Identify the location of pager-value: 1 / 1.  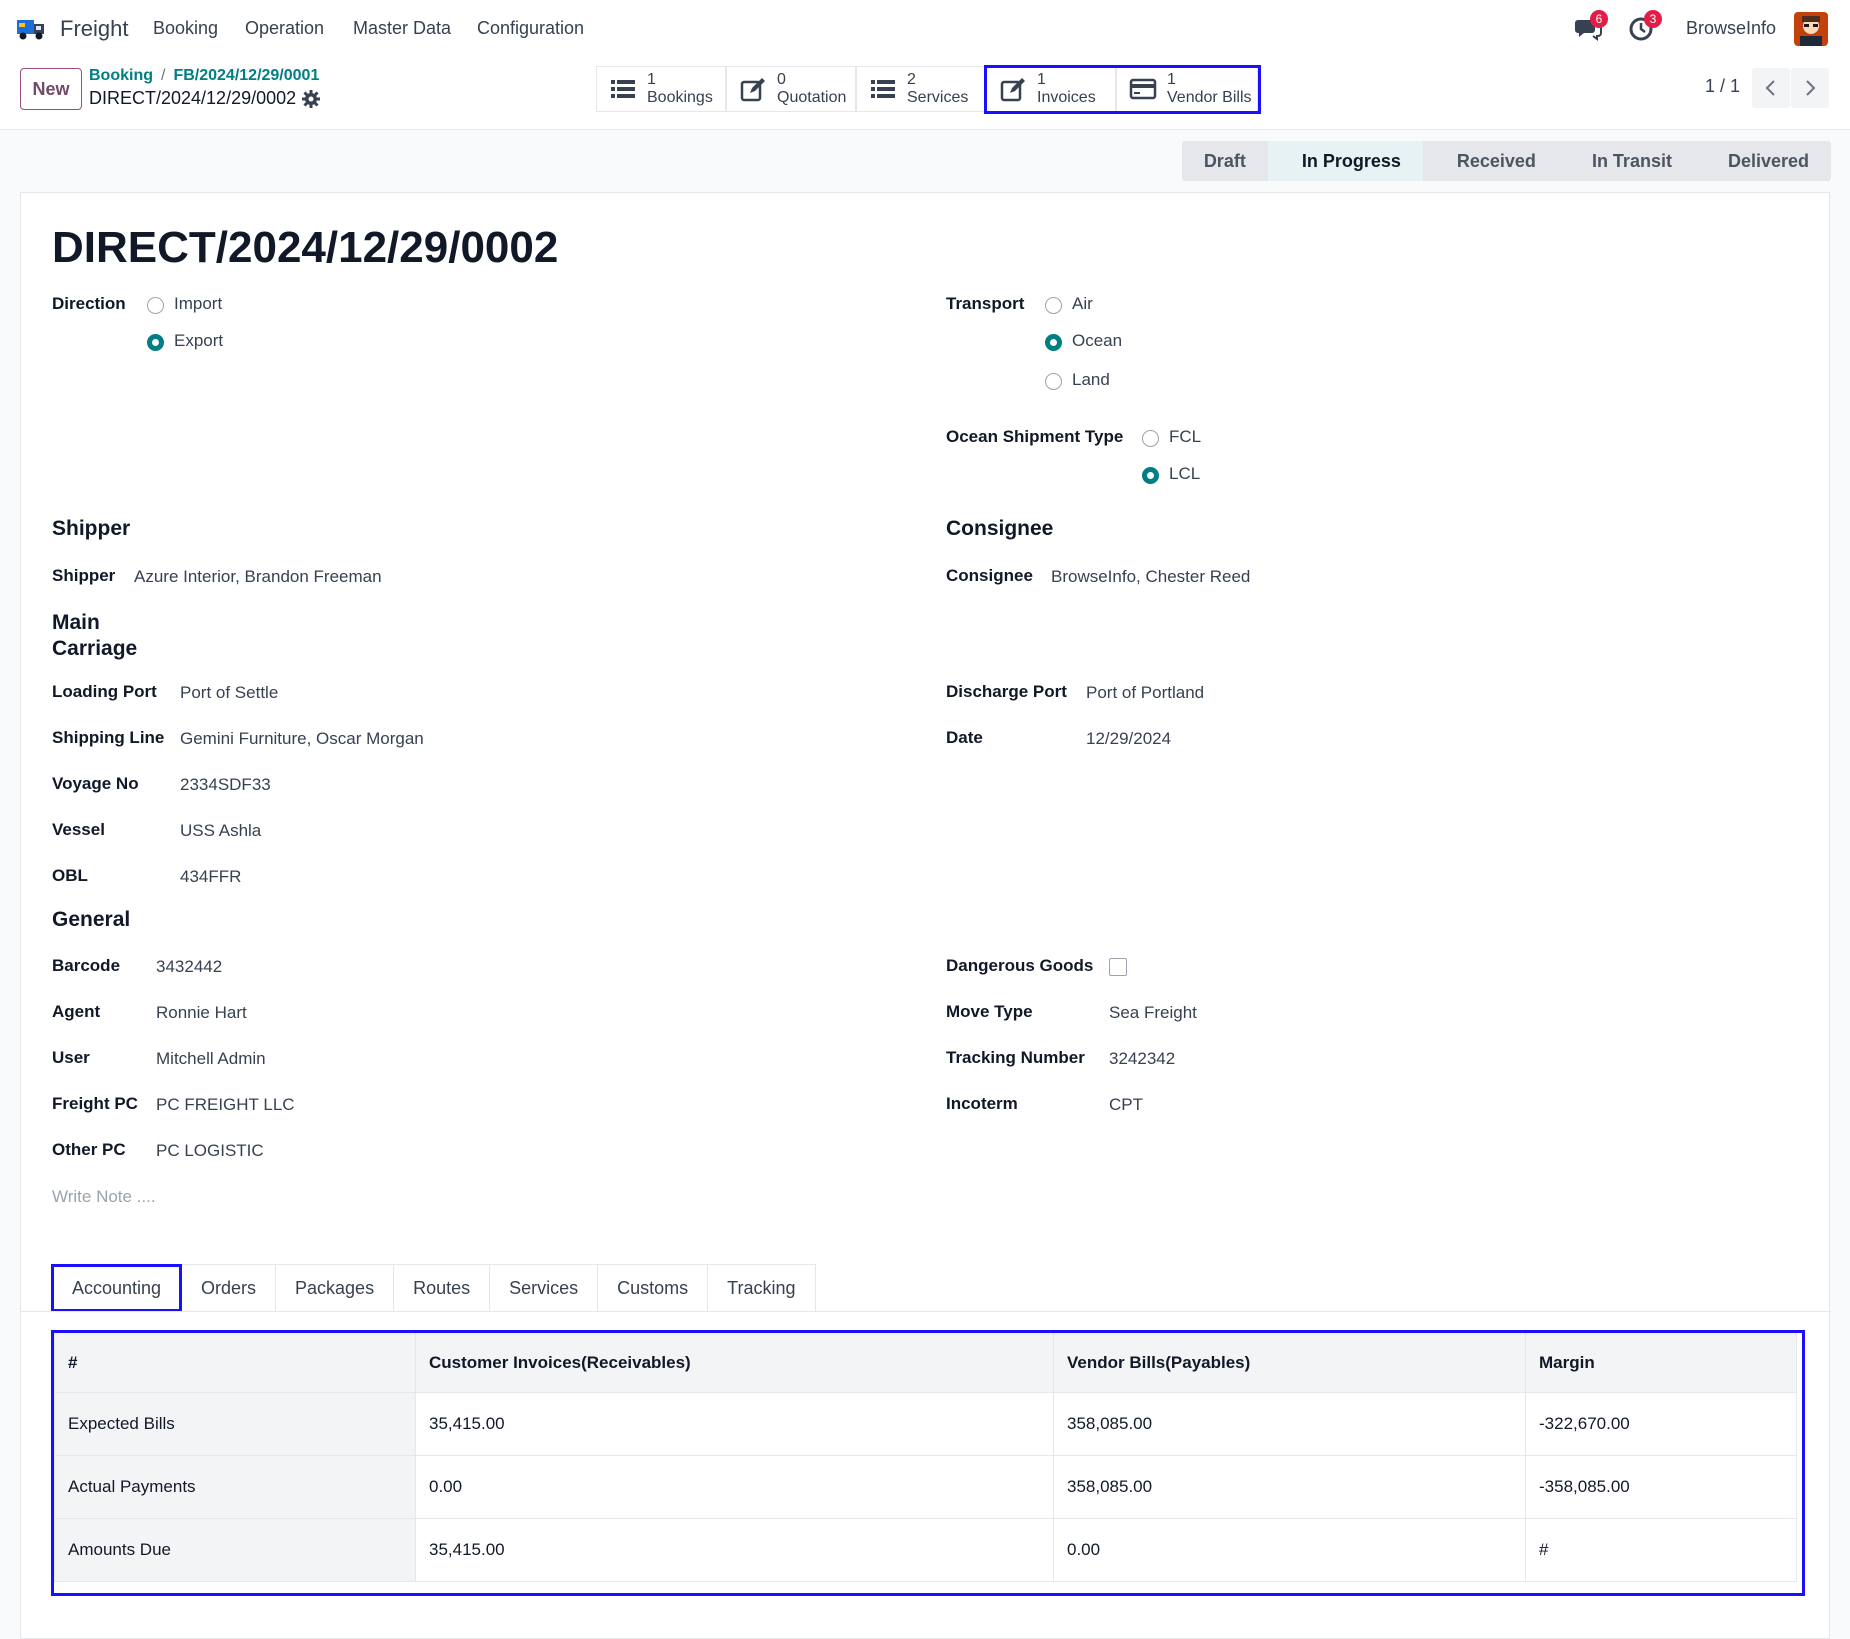
(1722, 86).